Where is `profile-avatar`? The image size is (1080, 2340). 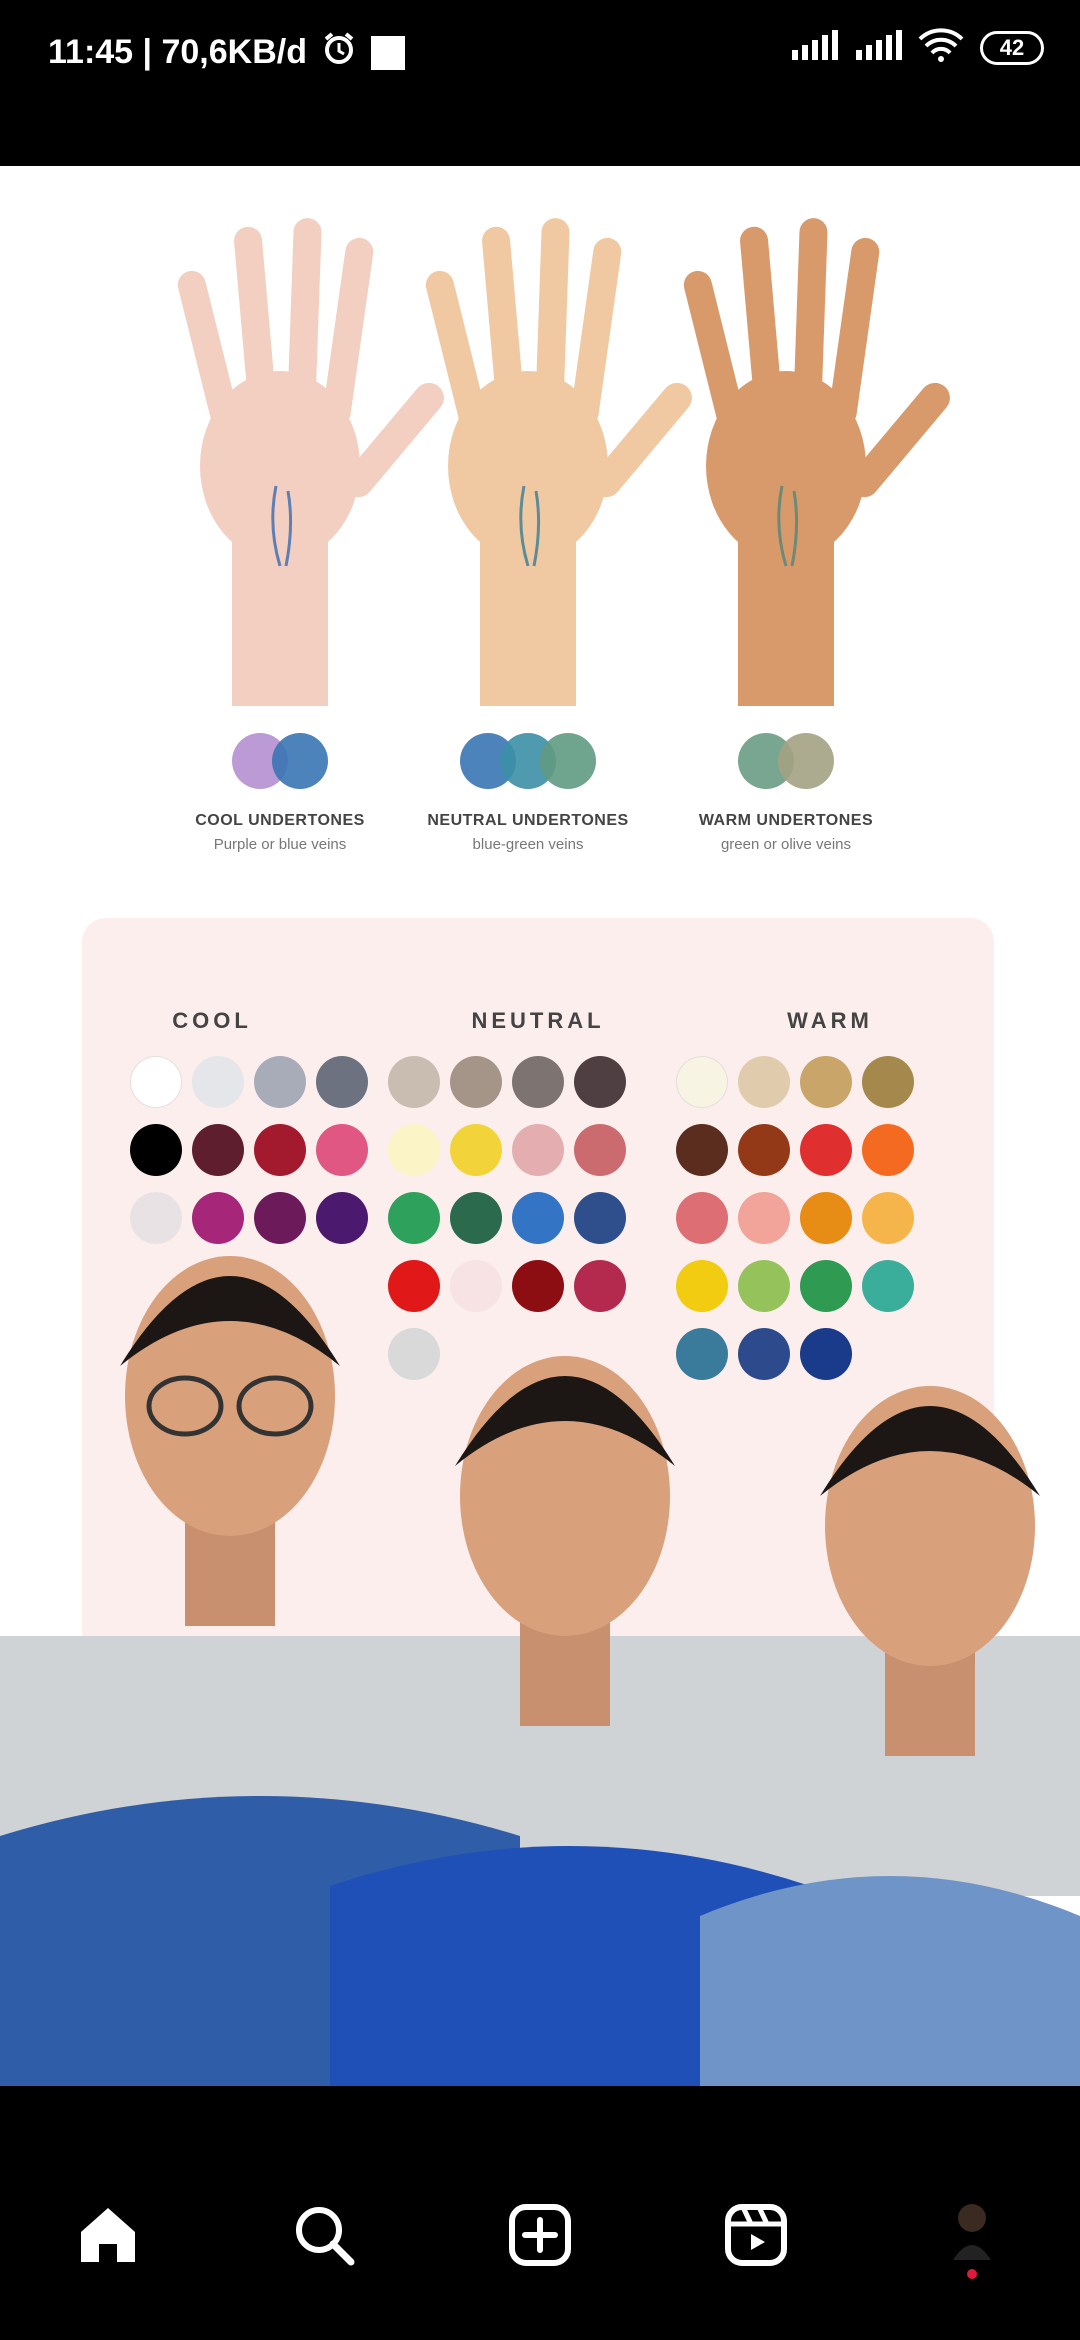 profile-avatar is located at coordinates (972, 2235).